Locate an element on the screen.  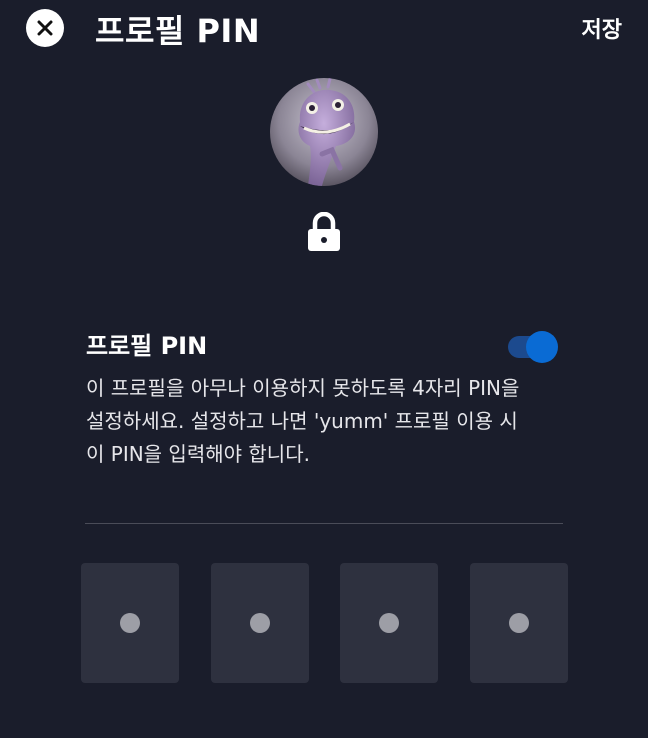
pin-section-title: 프로필 PIN is located at coordinates (147, 346).